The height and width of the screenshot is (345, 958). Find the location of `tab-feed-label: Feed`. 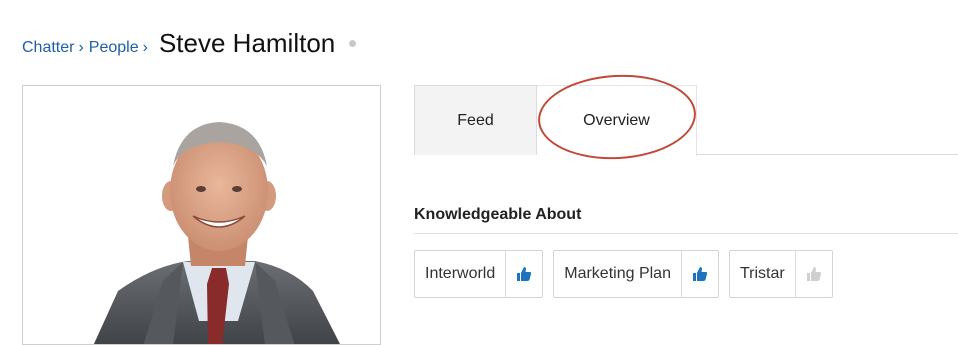

tab-feed-label: Feed is located at coordinates (475, 120).